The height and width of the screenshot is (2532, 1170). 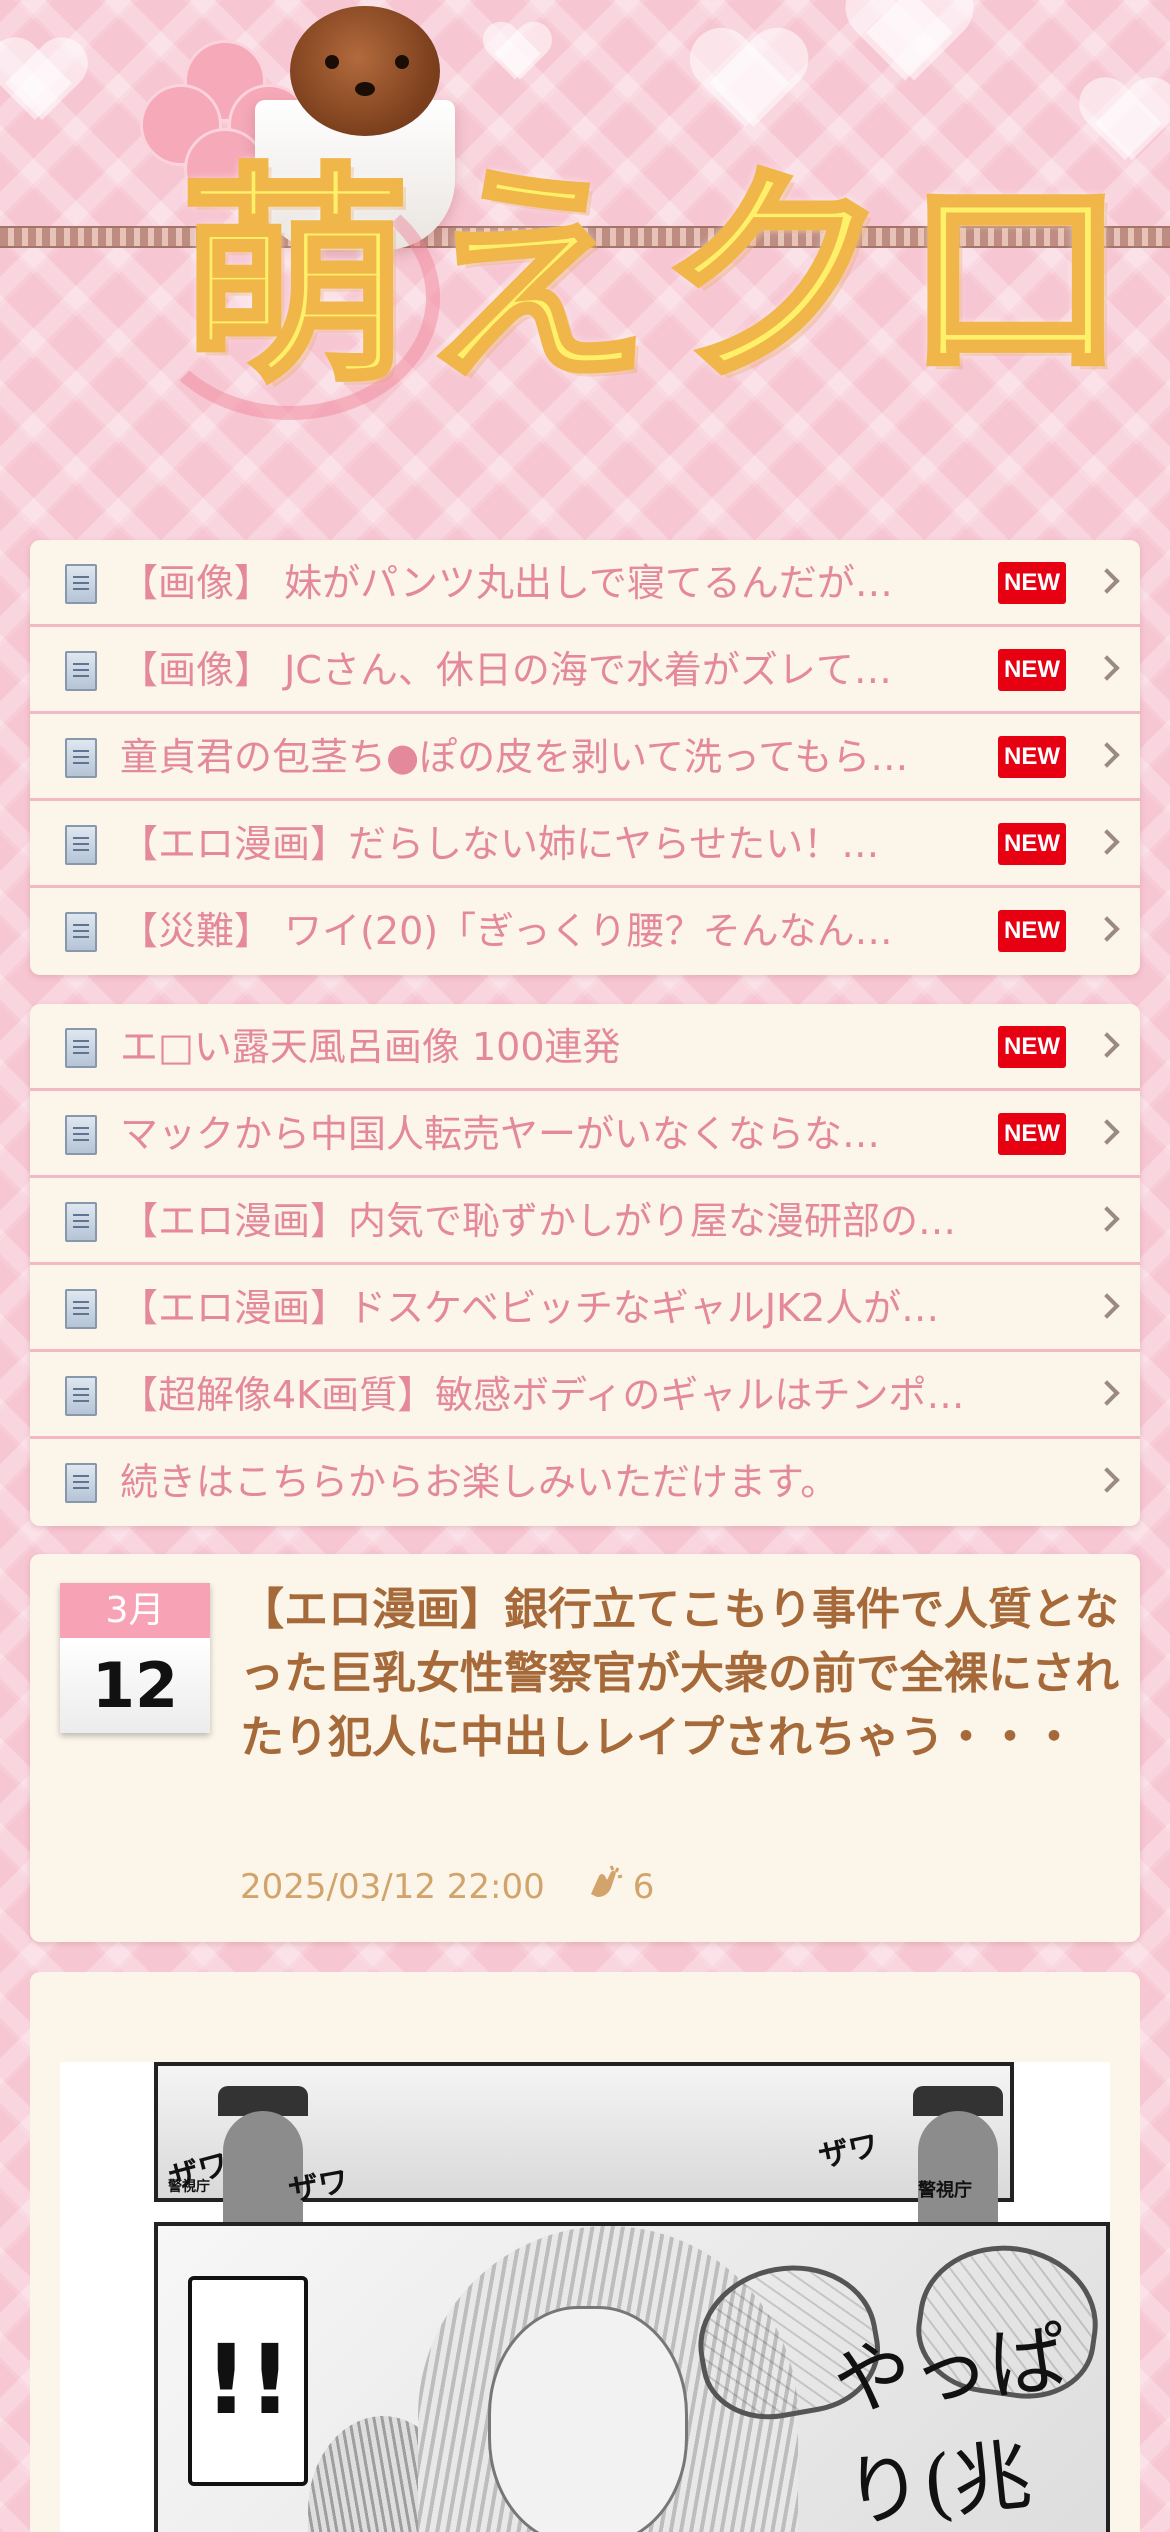 I want to click on list-item: 【災難】 ワイ(20)「ぎっくり腰？そんなん… NEW, so click(x=585, y=931).